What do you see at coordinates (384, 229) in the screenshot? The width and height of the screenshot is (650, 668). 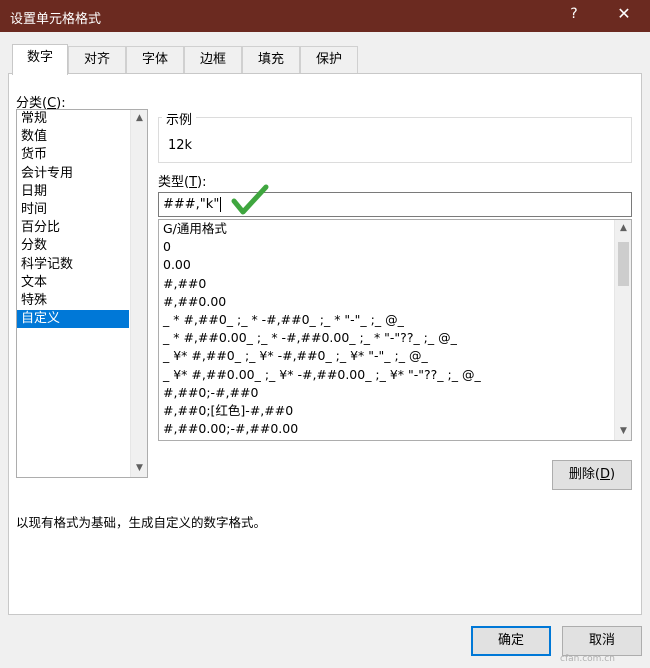 I see `format-item: G/通用格式` at bounding box center [384, 229].